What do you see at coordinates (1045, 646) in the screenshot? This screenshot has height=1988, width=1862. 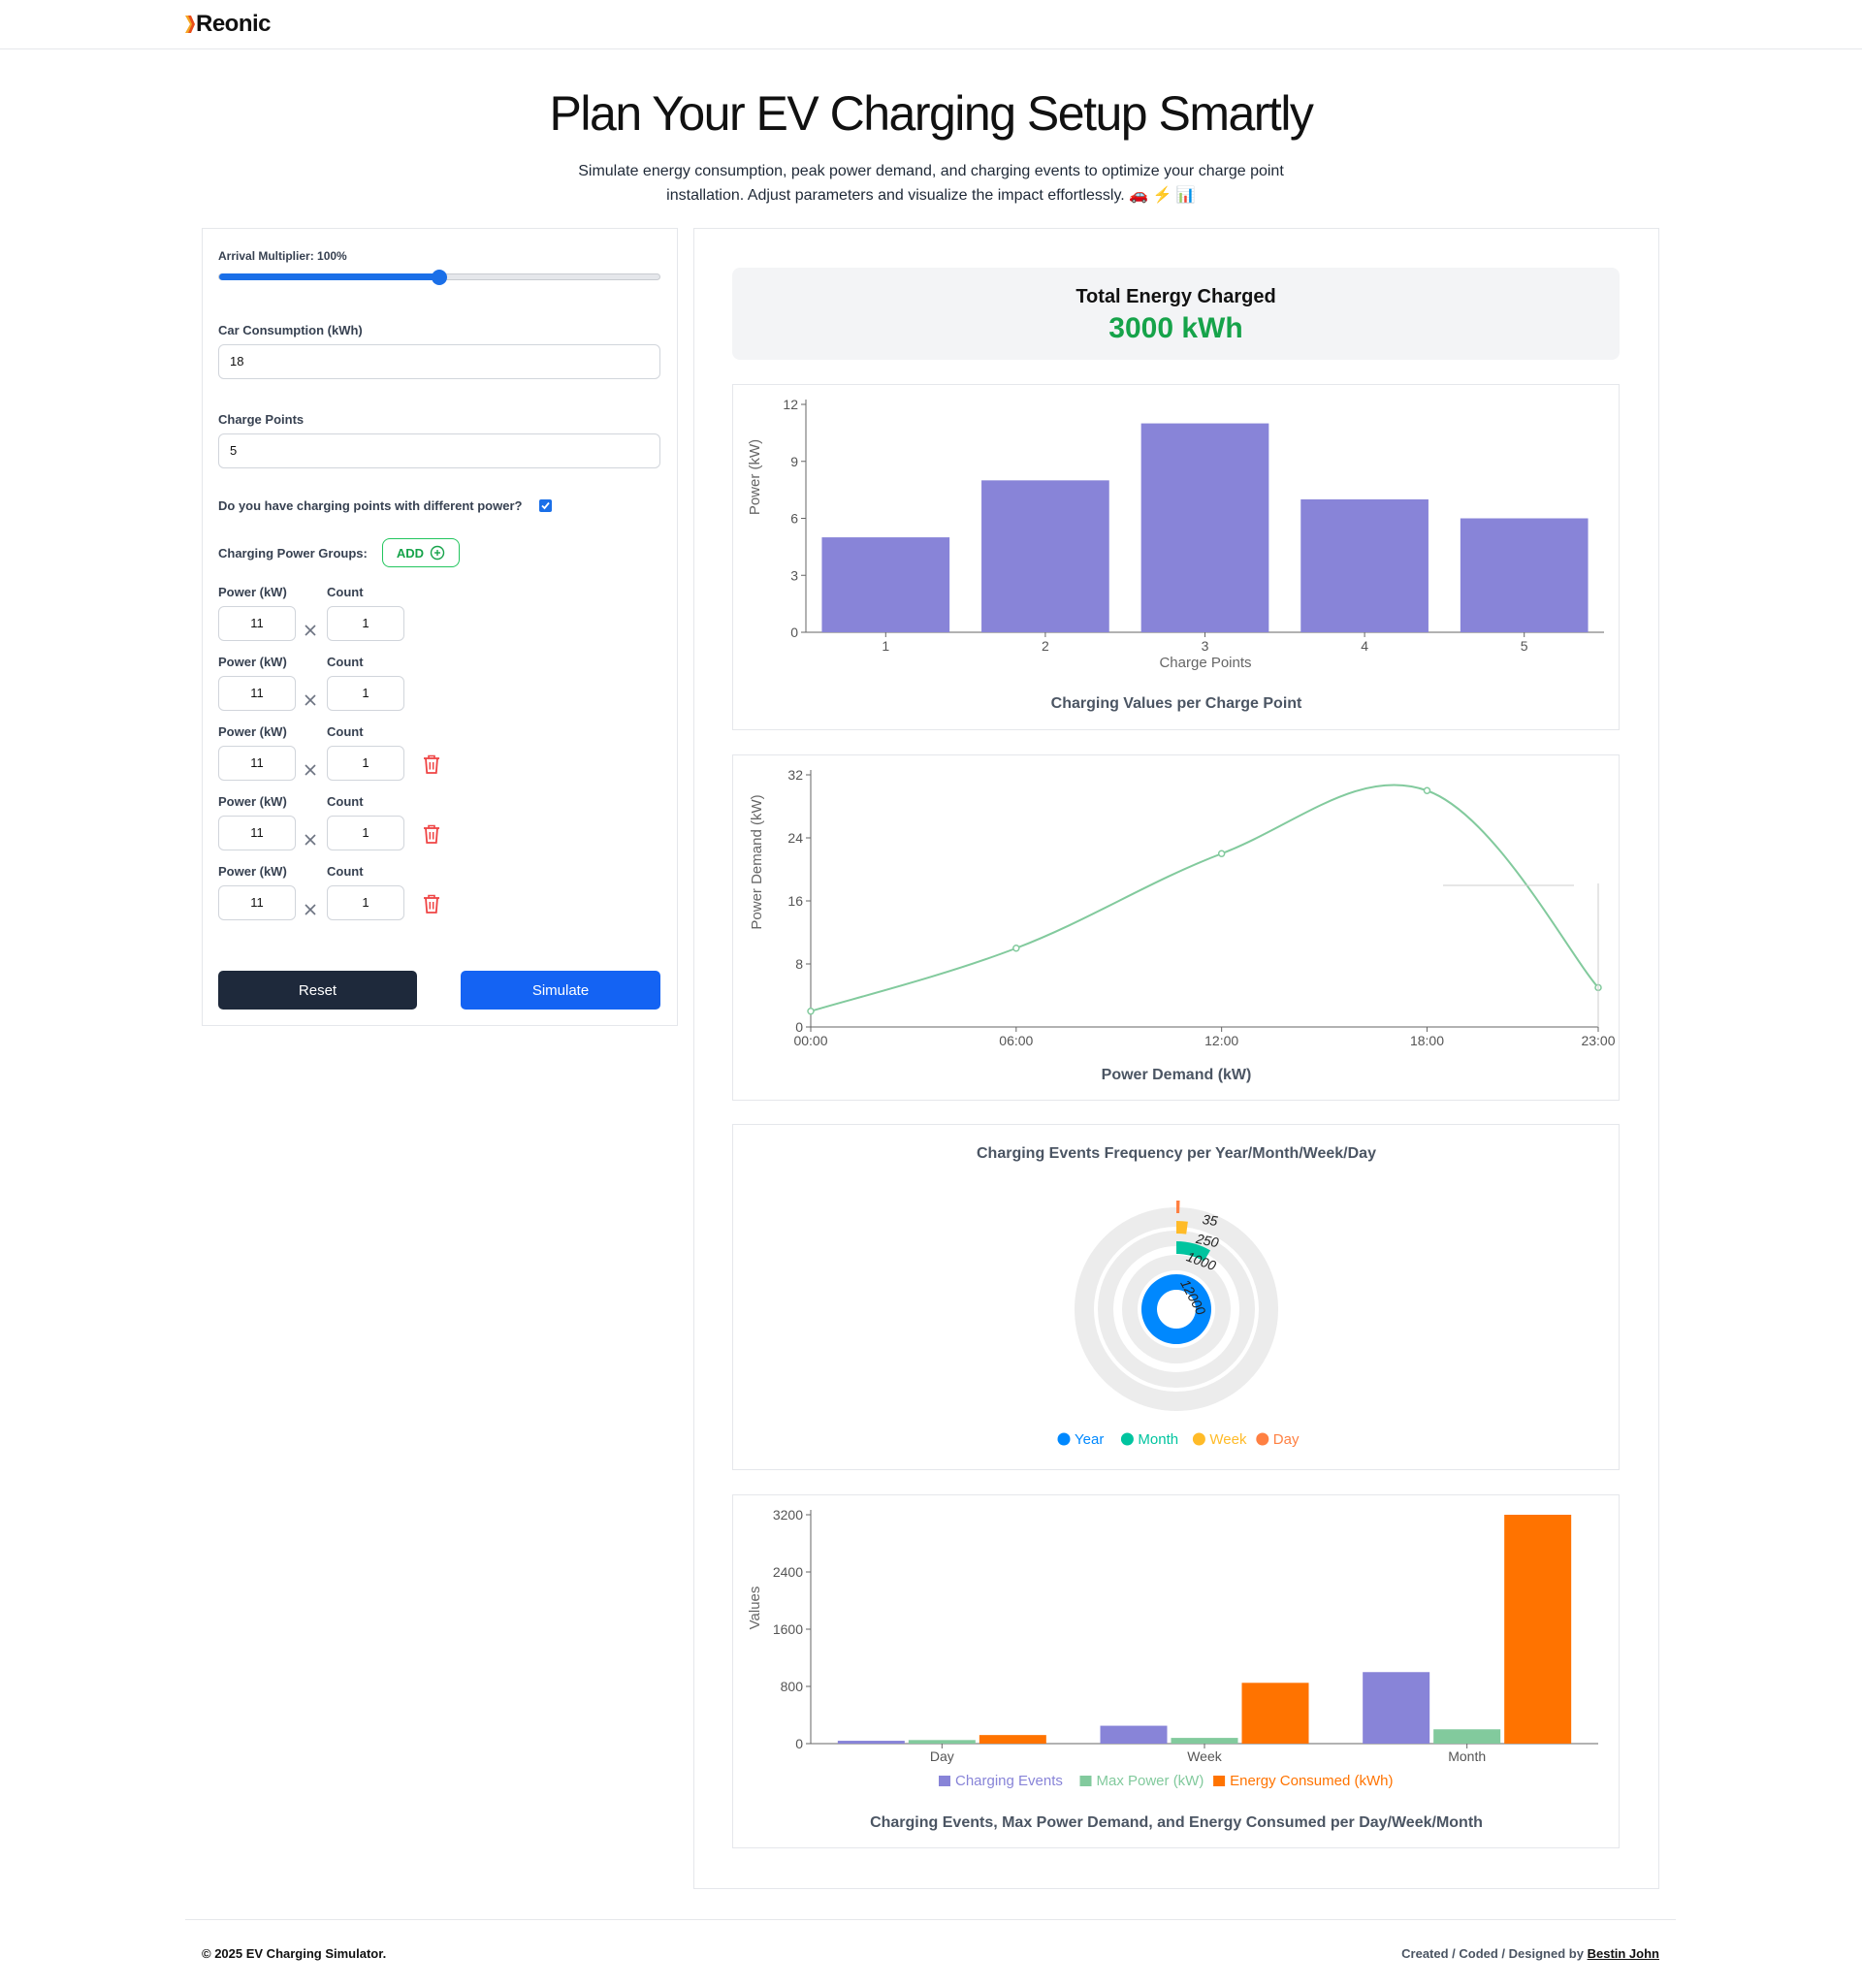 I see `chart1-x-tick-label: 2` at bounding box center [1045, 646].